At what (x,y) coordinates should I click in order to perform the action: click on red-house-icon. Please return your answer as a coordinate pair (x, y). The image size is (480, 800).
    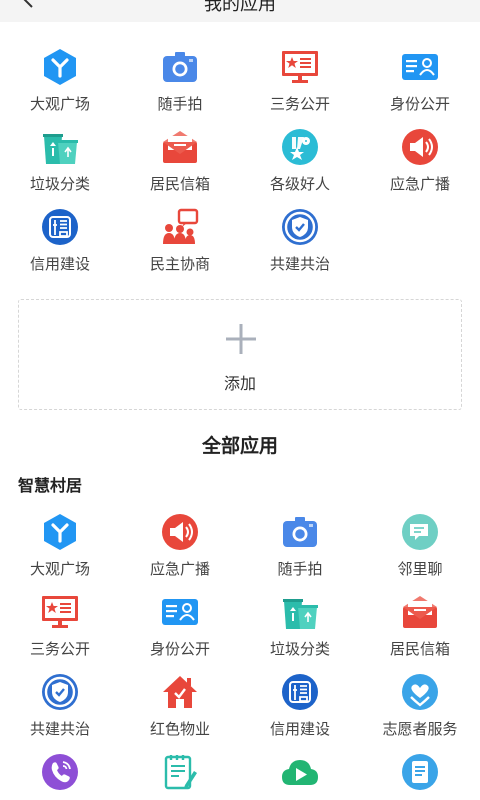
    Looking at the image, I should click on (180, 692).